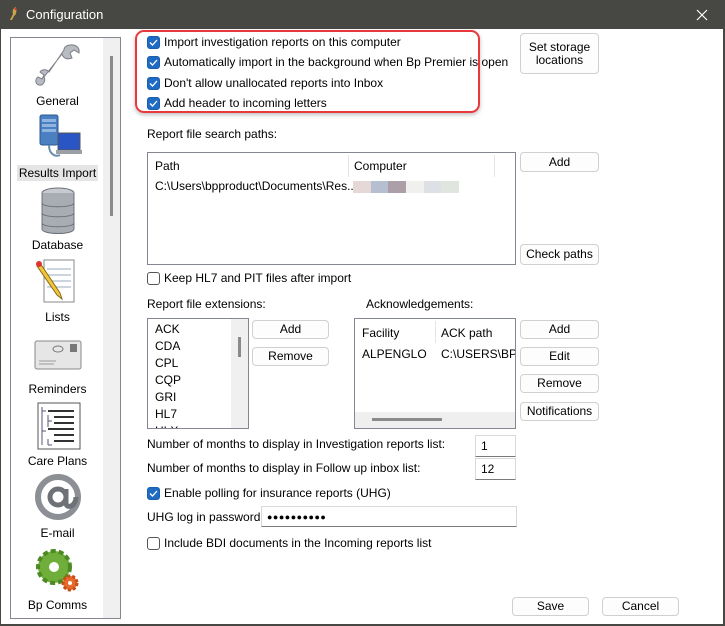 The image size is (725, 626). What do you see at coordinates (245, 103) in the screenshot?
I see `checkbox-label: Add header to incoming letters` at bounding box center [245, 103].